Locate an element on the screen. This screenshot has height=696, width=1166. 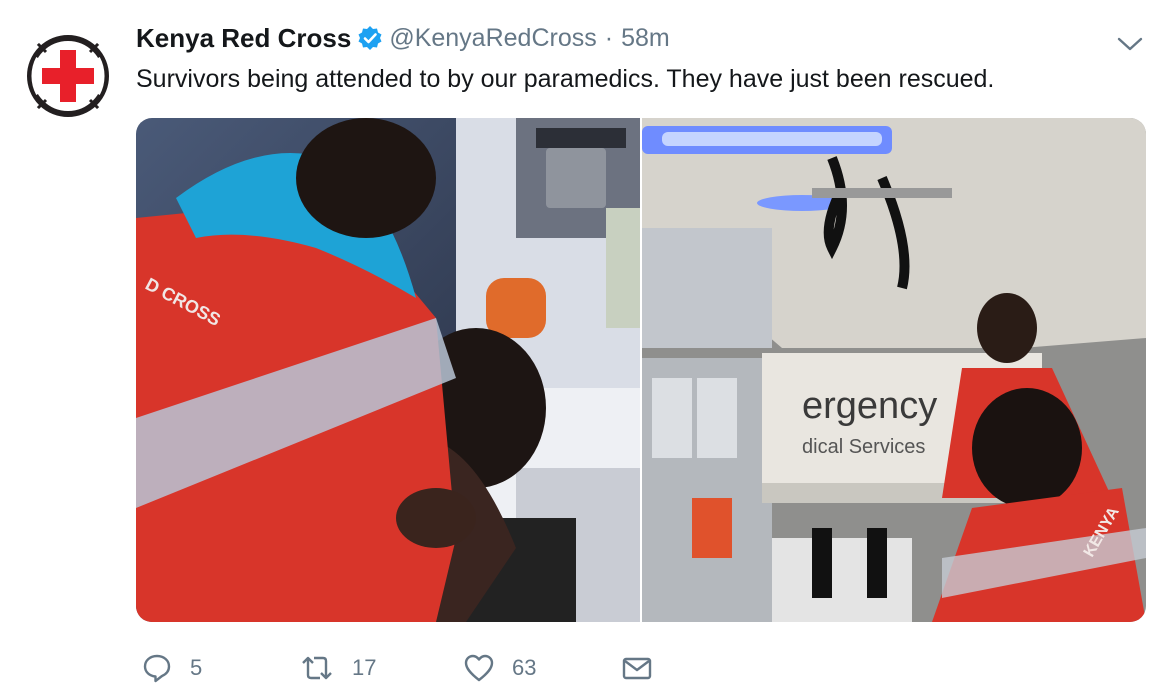
window-lettering-emergency: ergency is located at coordinates (869, 406).